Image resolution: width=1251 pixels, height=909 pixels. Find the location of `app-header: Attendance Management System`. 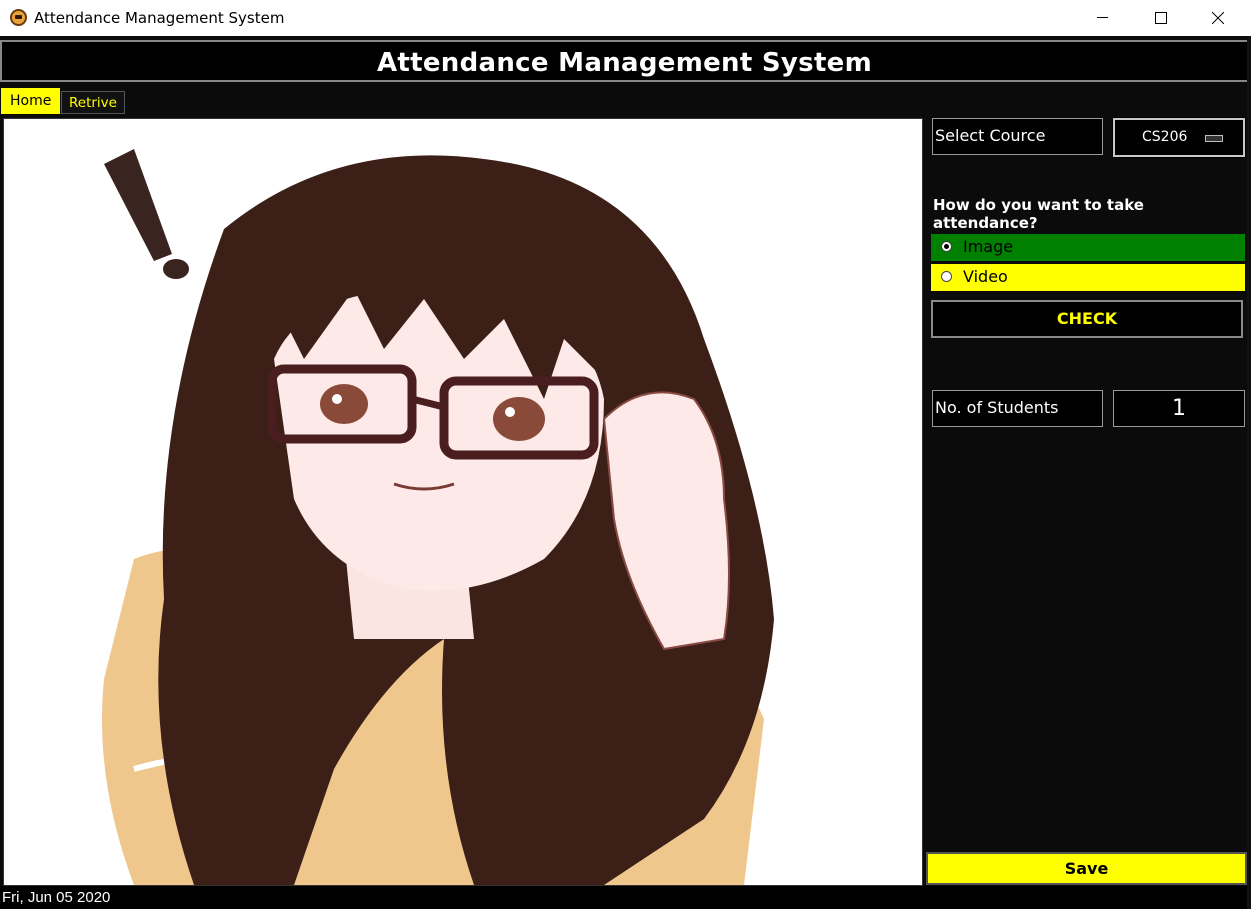

app-header: Attendance Management System is located at coordinates (624, 61).